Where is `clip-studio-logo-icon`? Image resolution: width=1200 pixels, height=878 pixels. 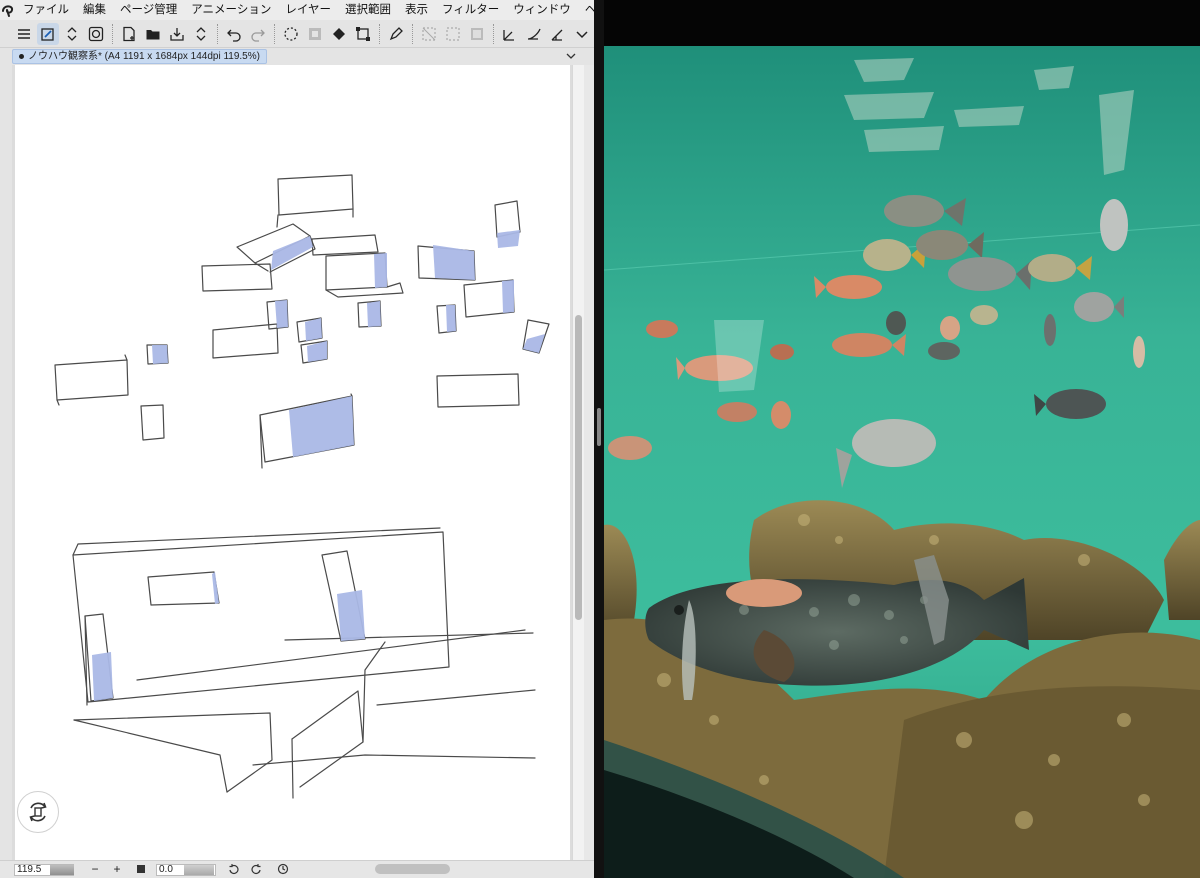 clip-studio-logo-icon is located at coordinates (8, 10).